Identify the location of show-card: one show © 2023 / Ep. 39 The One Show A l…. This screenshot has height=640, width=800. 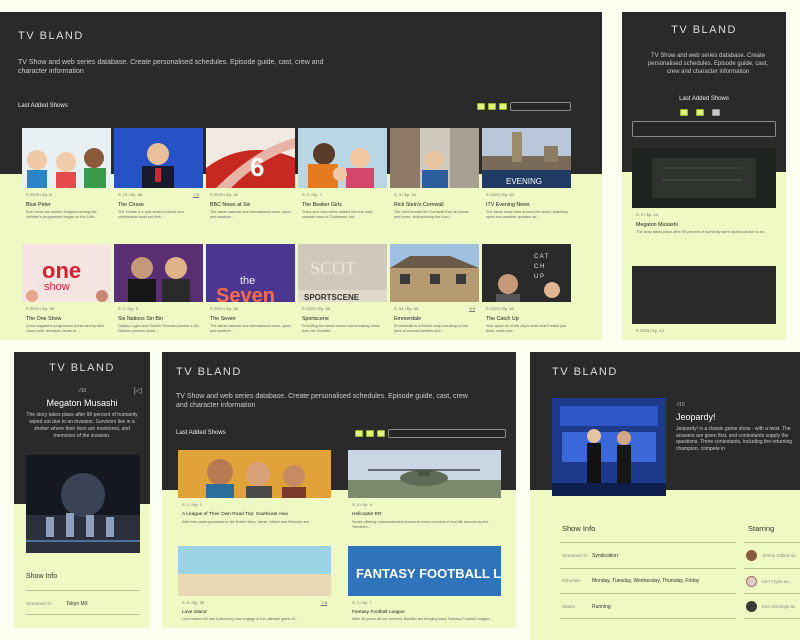
(66, 292).